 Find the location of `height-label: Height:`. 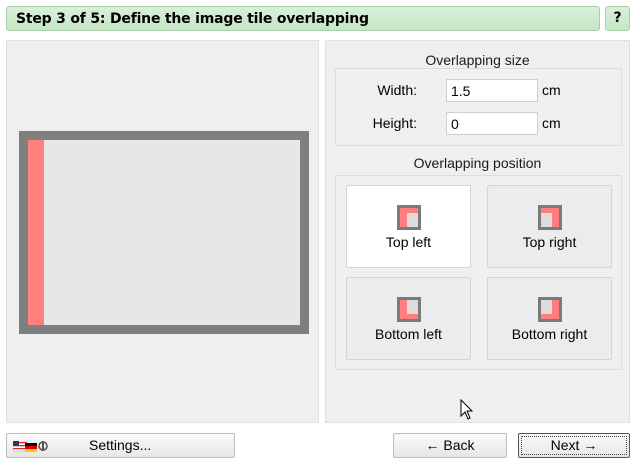

height-label: Height: is located at coordinates (394, 123).